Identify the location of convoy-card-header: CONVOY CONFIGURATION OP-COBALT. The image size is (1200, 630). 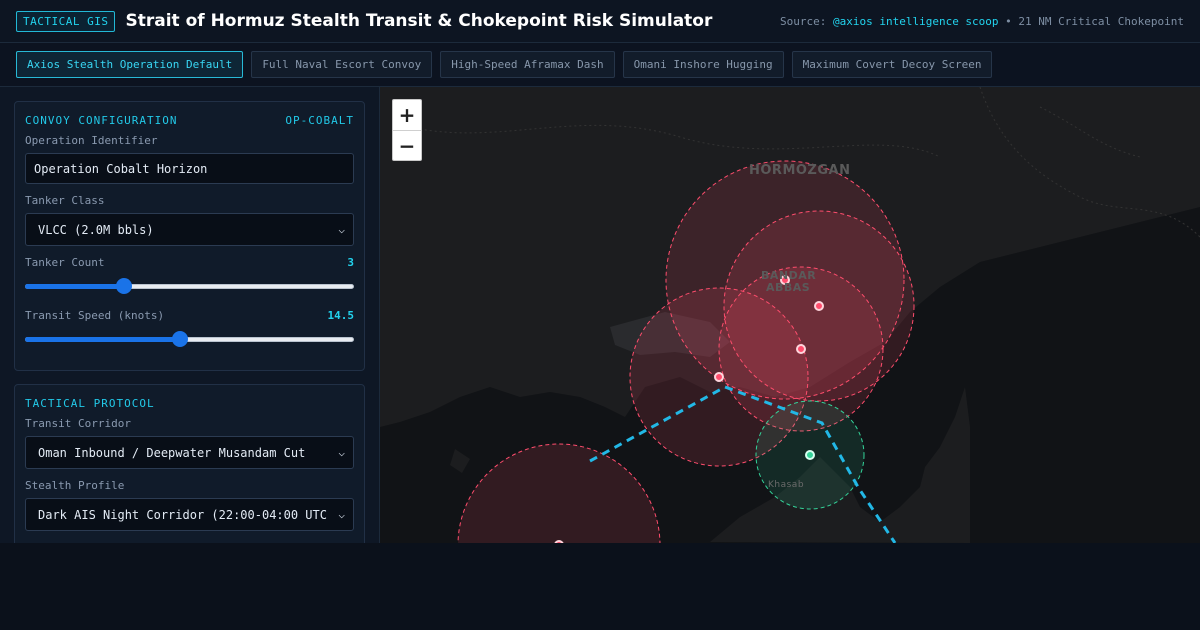
(189, 120).